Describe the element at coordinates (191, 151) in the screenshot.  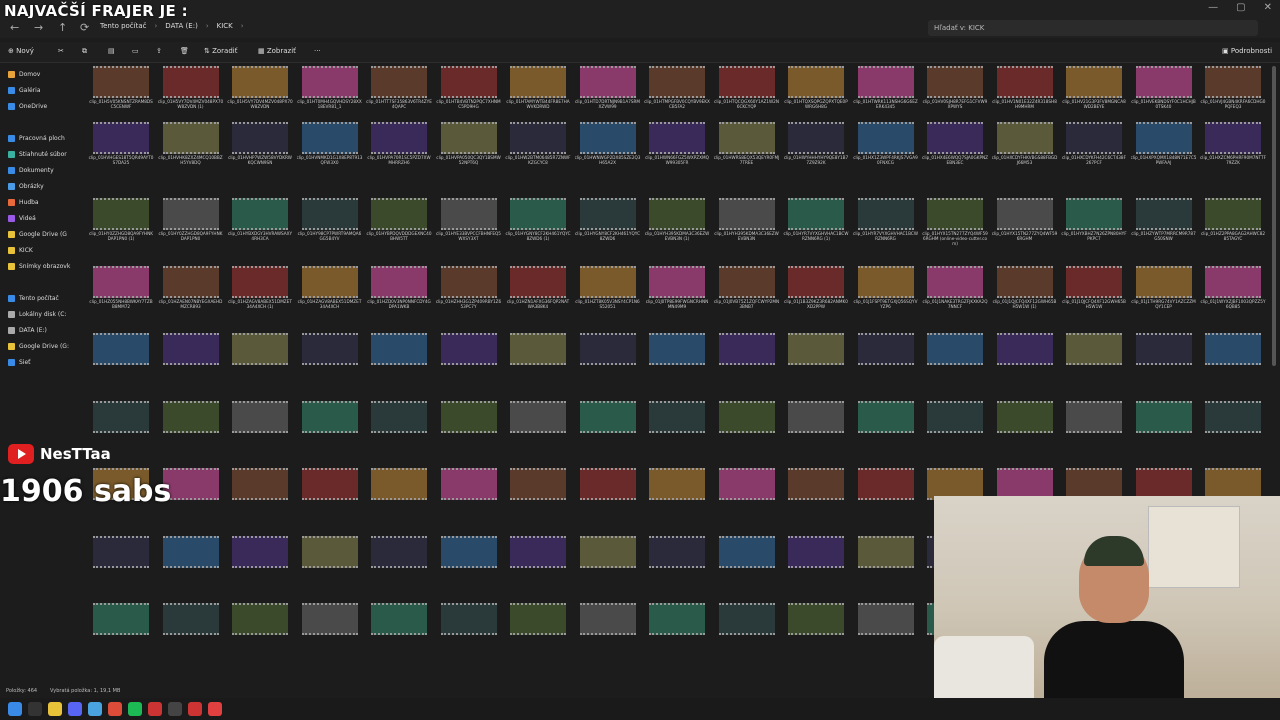
I see `file-item: clip_01HVHK8ZXZ4MCQ10BBZH5YV8DQ` at that location.